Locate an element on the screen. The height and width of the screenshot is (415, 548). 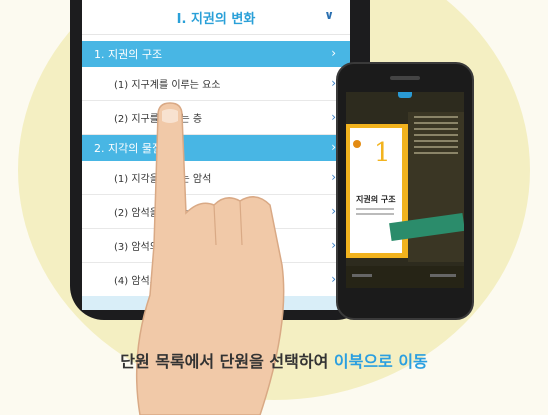
chevron-right-icon: › is located at coordinates (333, 53).